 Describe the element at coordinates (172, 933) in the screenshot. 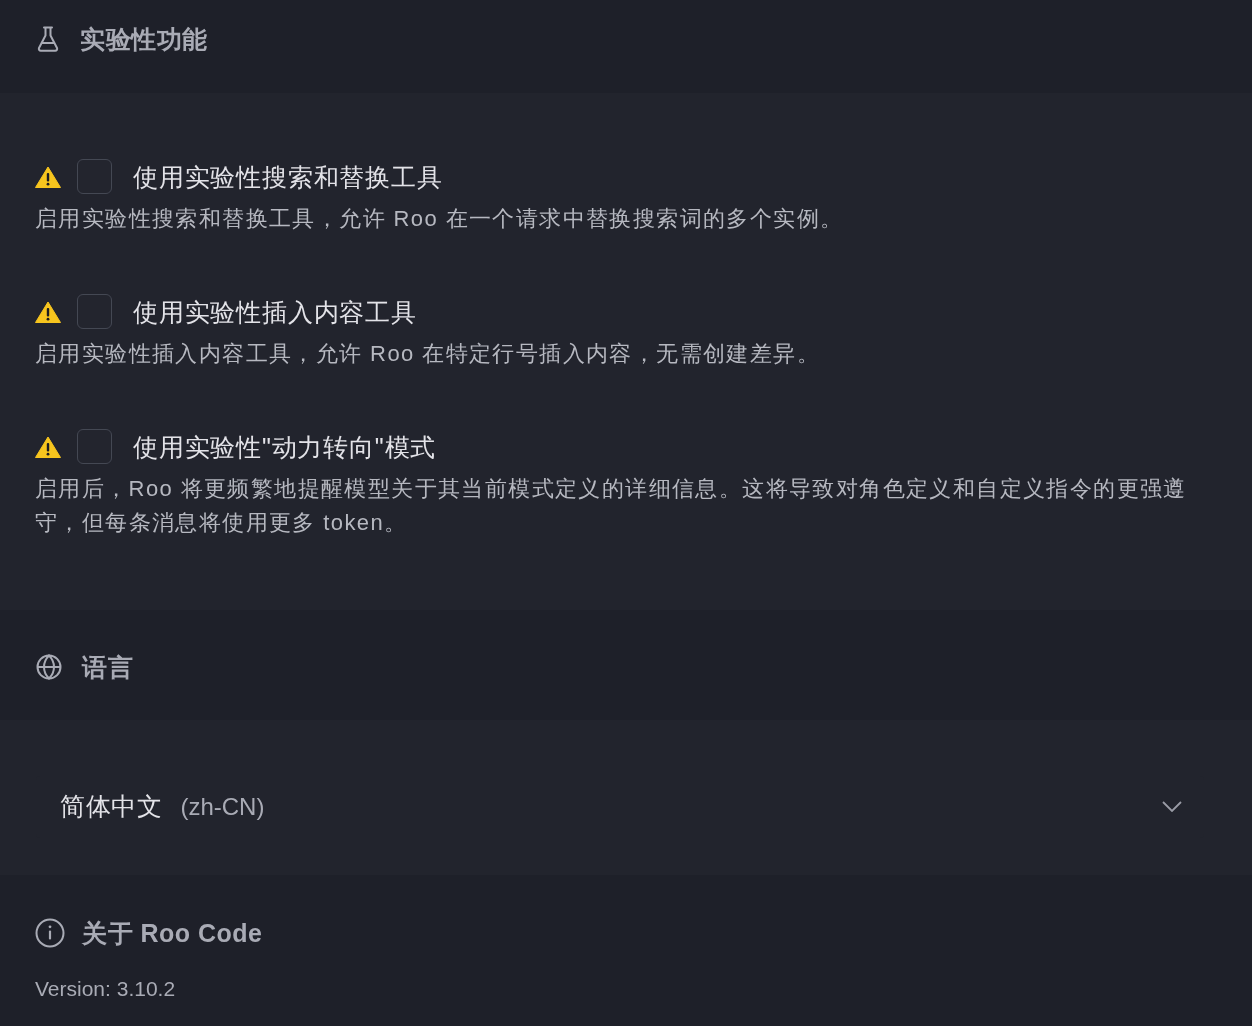

I see `section-title: 关于 Roo Code` at that location.